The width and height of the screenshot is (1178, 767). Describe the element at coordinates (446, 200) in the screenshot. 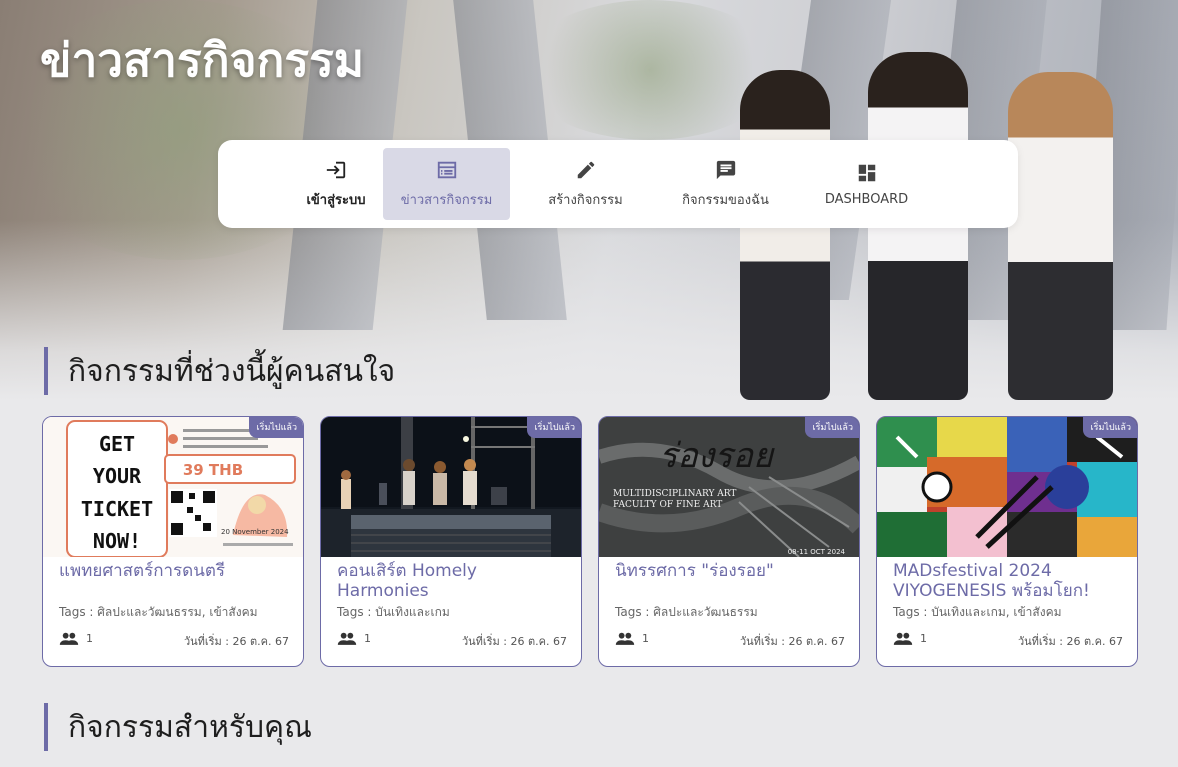

I see `nav-activity-news-label: ข่าวสารกิจกรรม` at that location.